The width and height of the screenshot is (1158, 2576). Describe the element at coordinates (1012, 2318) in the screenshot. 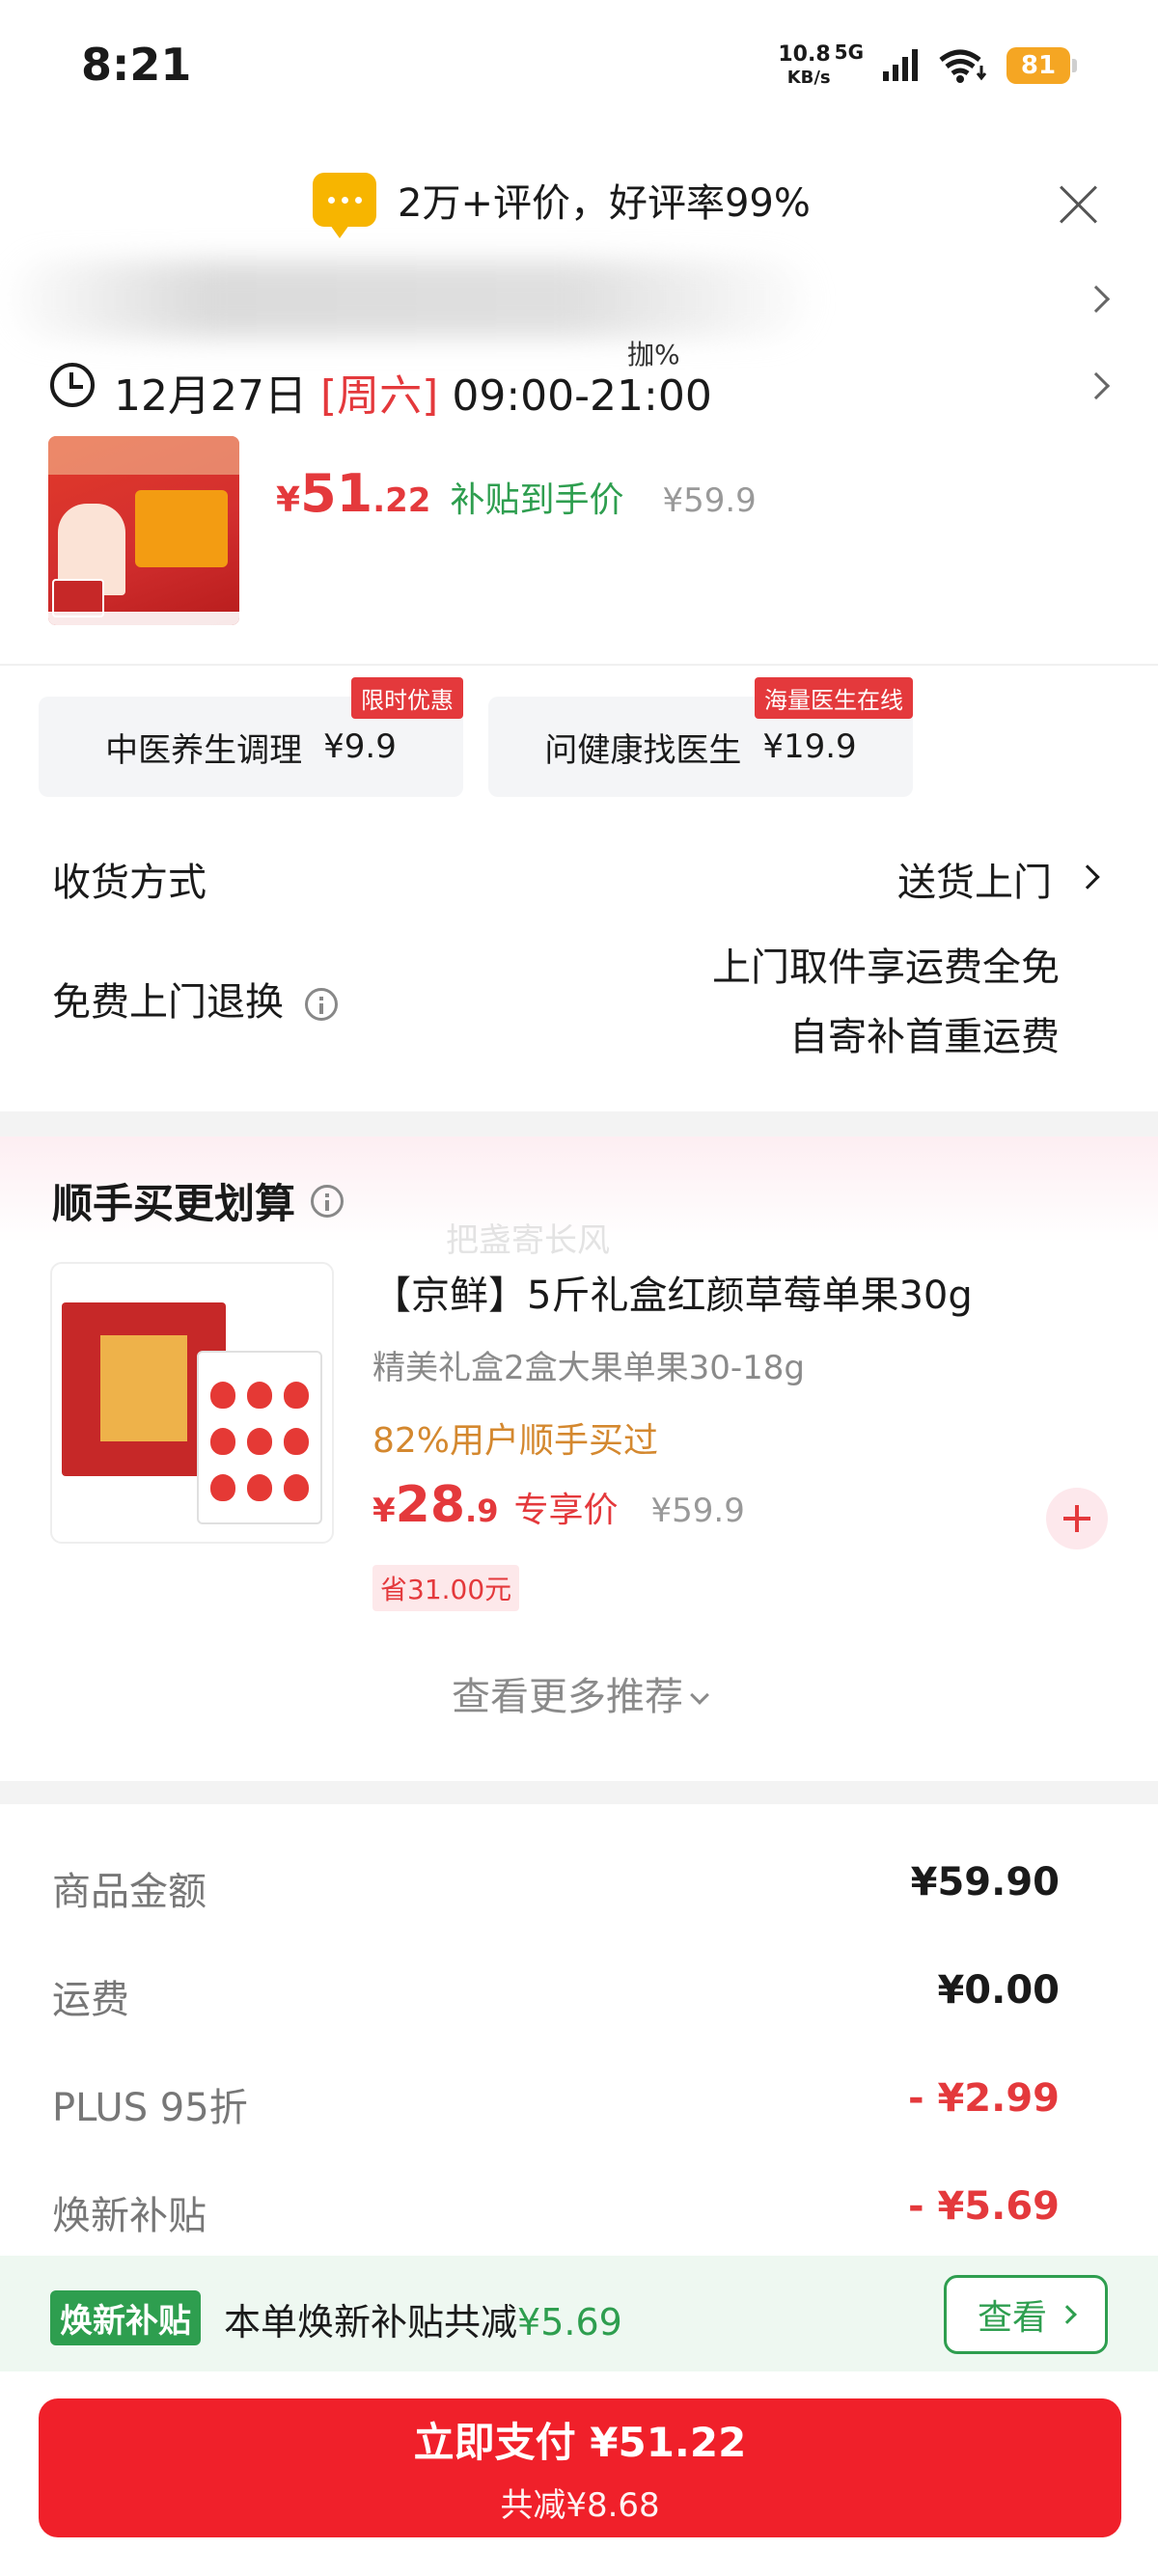

I see `view-subsidy-label: 查看` at that location.